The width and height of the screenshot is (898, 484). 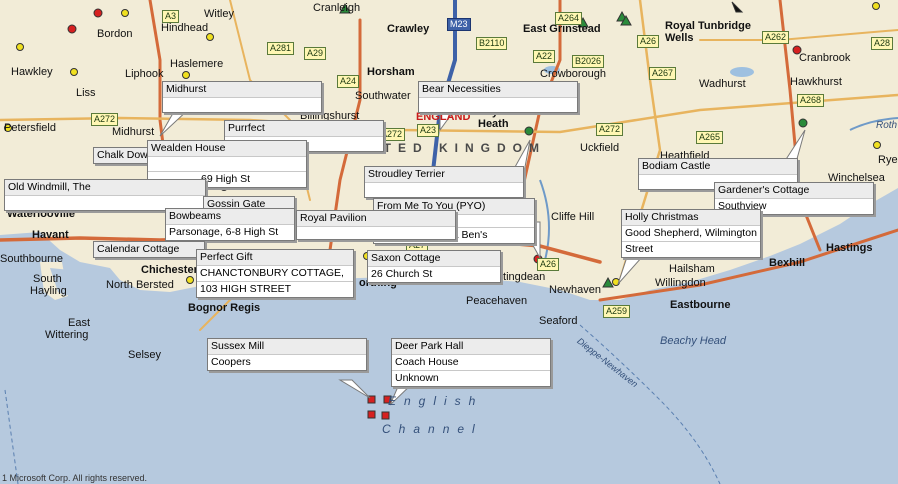 What do you see at coordinates (231, 362) in the screenshot?
I see `callout-line: Coopers` at bounding box center [231, 362].